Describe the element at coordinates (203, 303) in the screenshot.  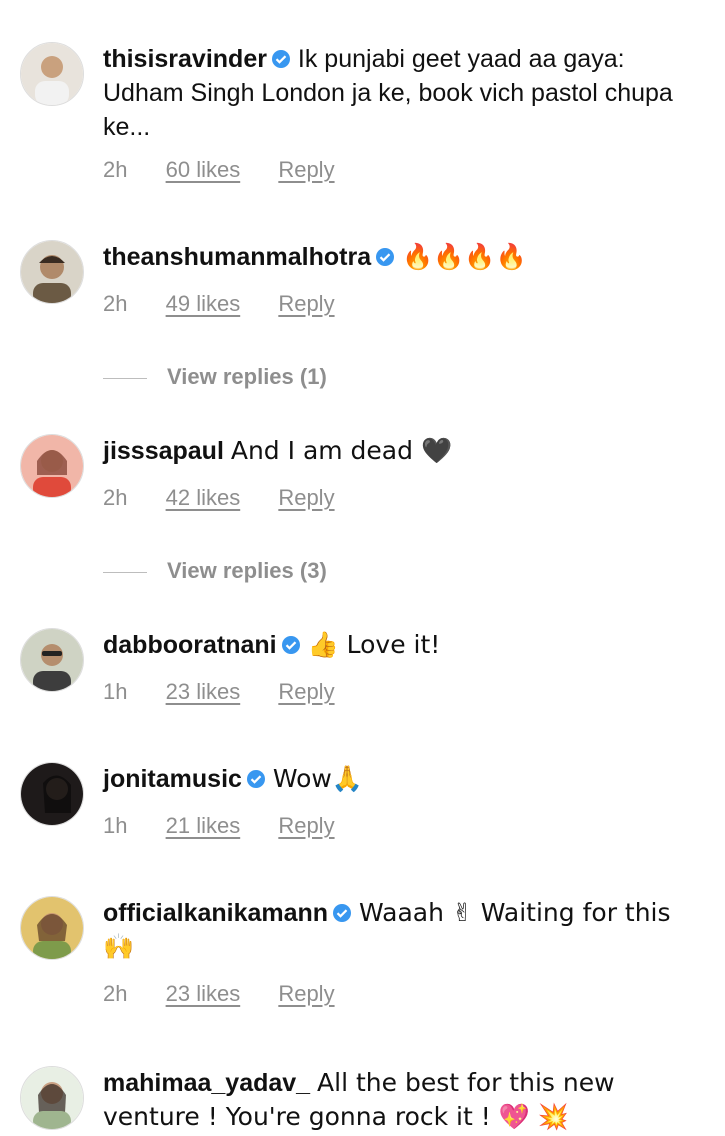
I see `likes-link: 49 likes` at that location.